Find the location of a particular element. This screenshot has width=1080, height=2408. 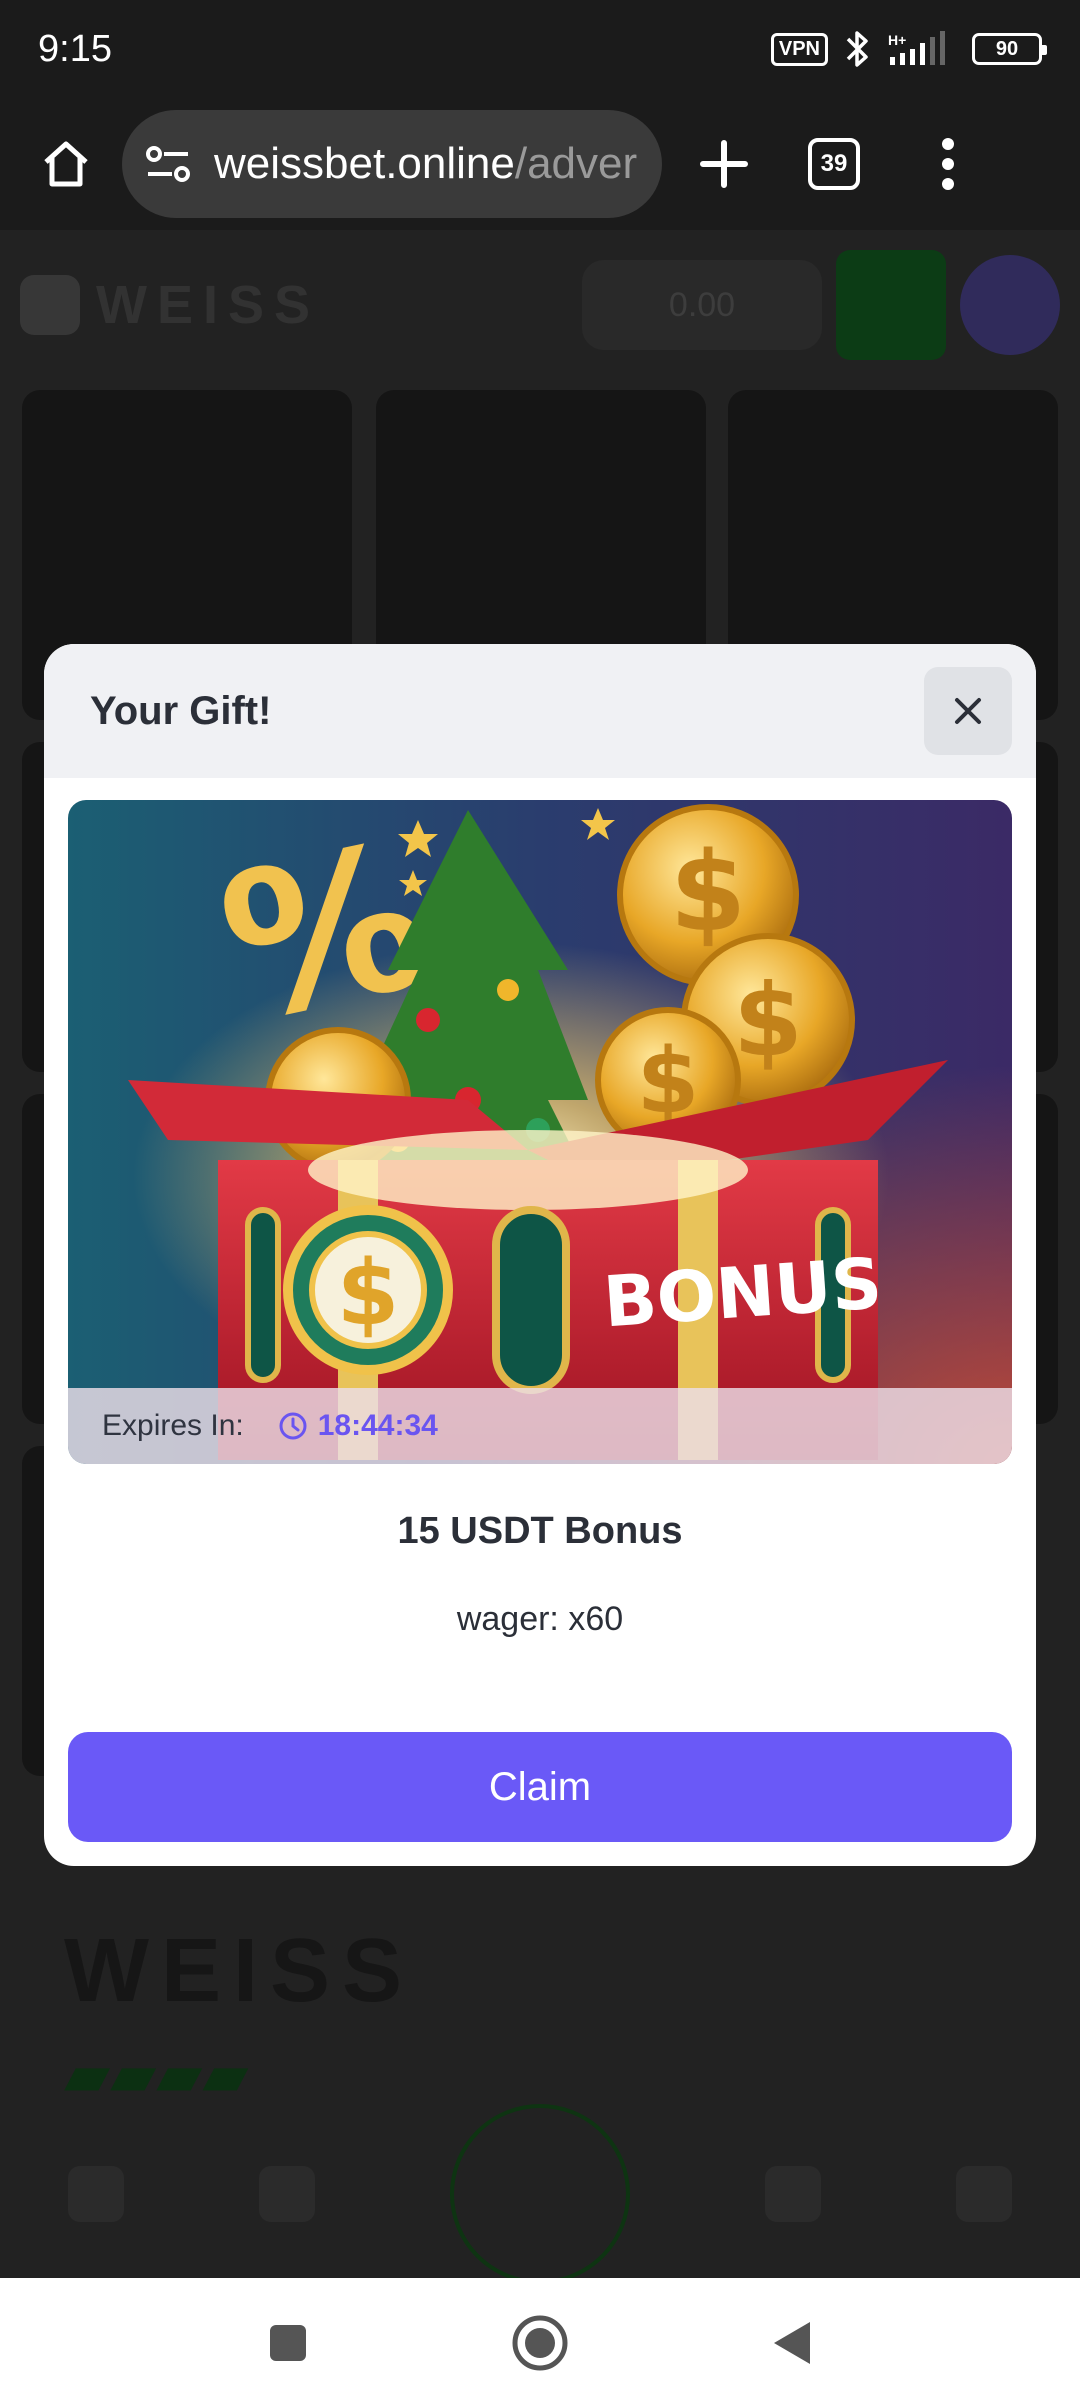

wager-text: wager: x60 is located at coordinates (540, 1619).